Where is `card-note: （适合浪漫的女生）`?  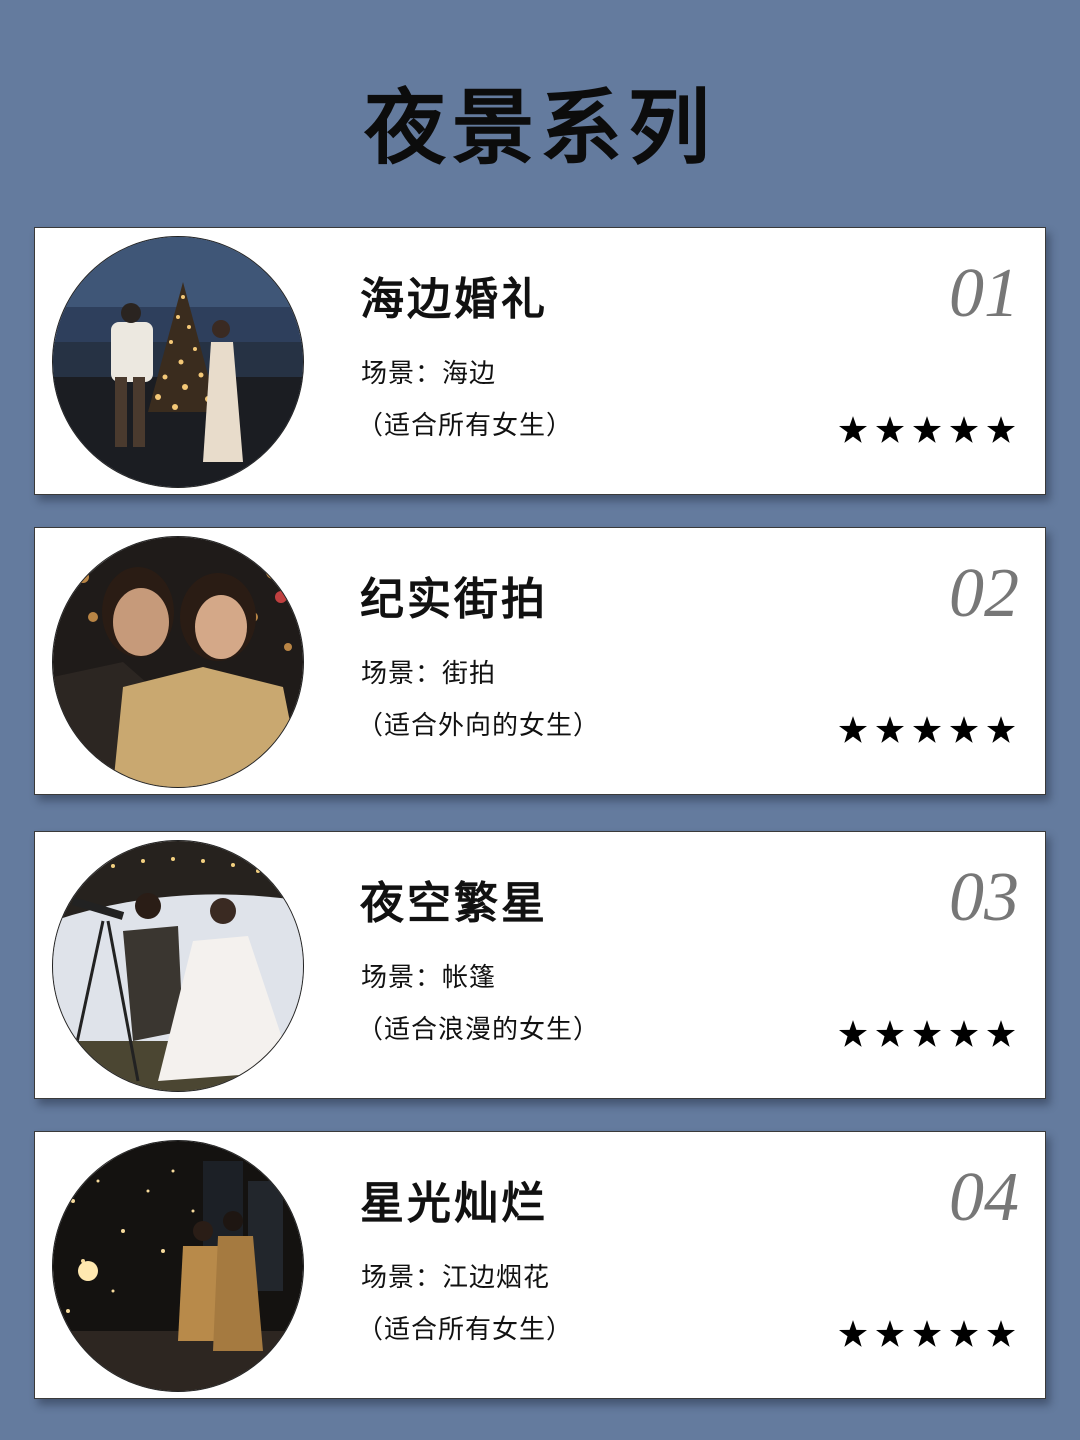 card-note: （适合浪漫的女生） is located at coordinates (479, 1030).